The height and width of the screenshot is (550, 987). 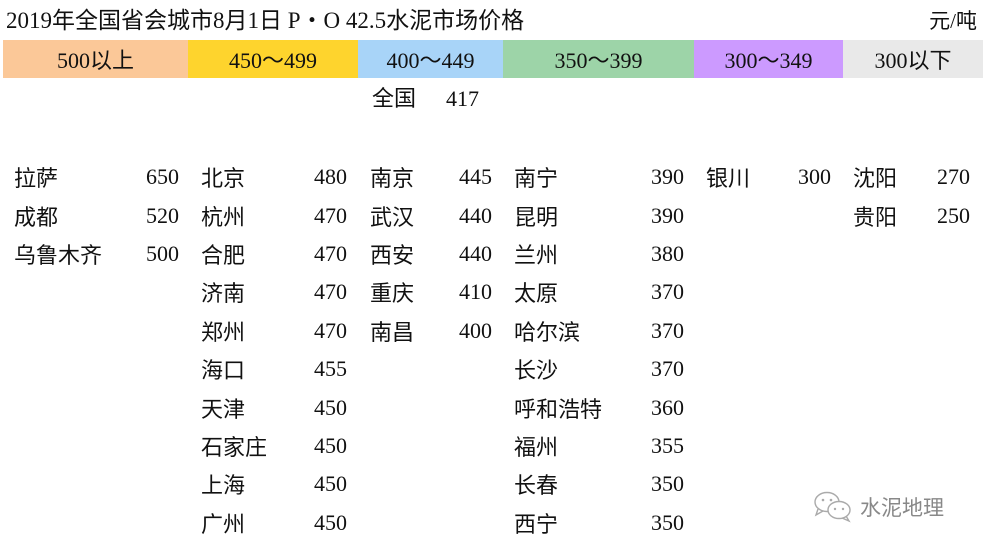 What do you see at coordinates (536, 524) in the screenshot?
I see `city-name: 西宁` at bounding box center [536, 524].